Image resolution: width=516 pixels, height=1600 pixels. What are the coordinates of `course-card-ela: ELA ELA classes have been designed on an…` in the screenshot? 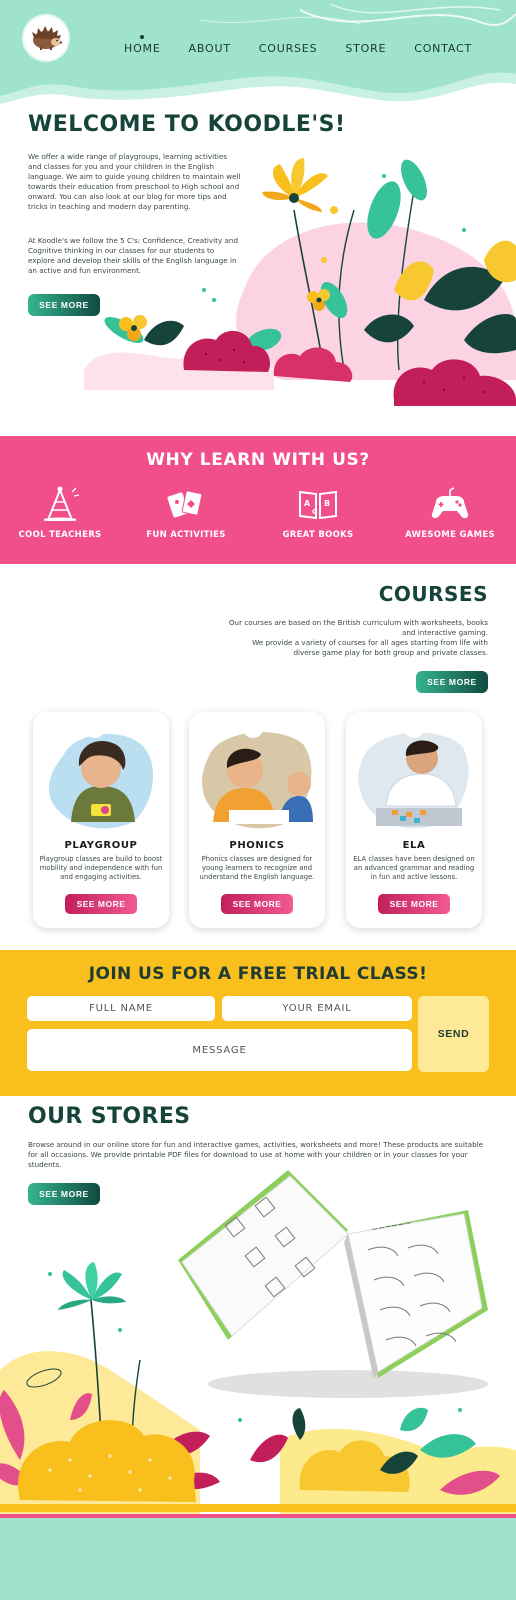 It's located at (414, 820).